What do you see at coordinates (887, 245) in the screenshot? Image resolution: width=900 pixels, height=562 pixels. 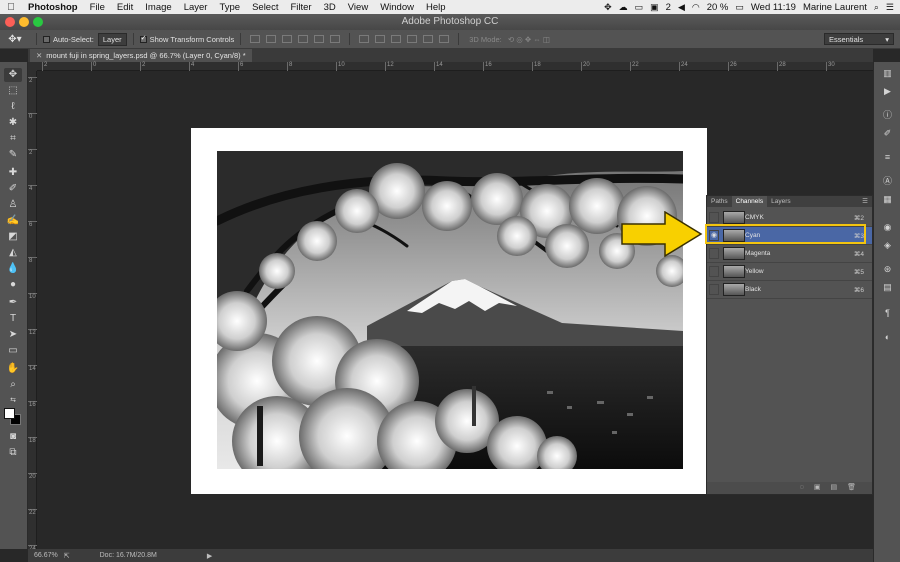 I see `layers-panel-icon: ◈` at bounding box center [887, 245].